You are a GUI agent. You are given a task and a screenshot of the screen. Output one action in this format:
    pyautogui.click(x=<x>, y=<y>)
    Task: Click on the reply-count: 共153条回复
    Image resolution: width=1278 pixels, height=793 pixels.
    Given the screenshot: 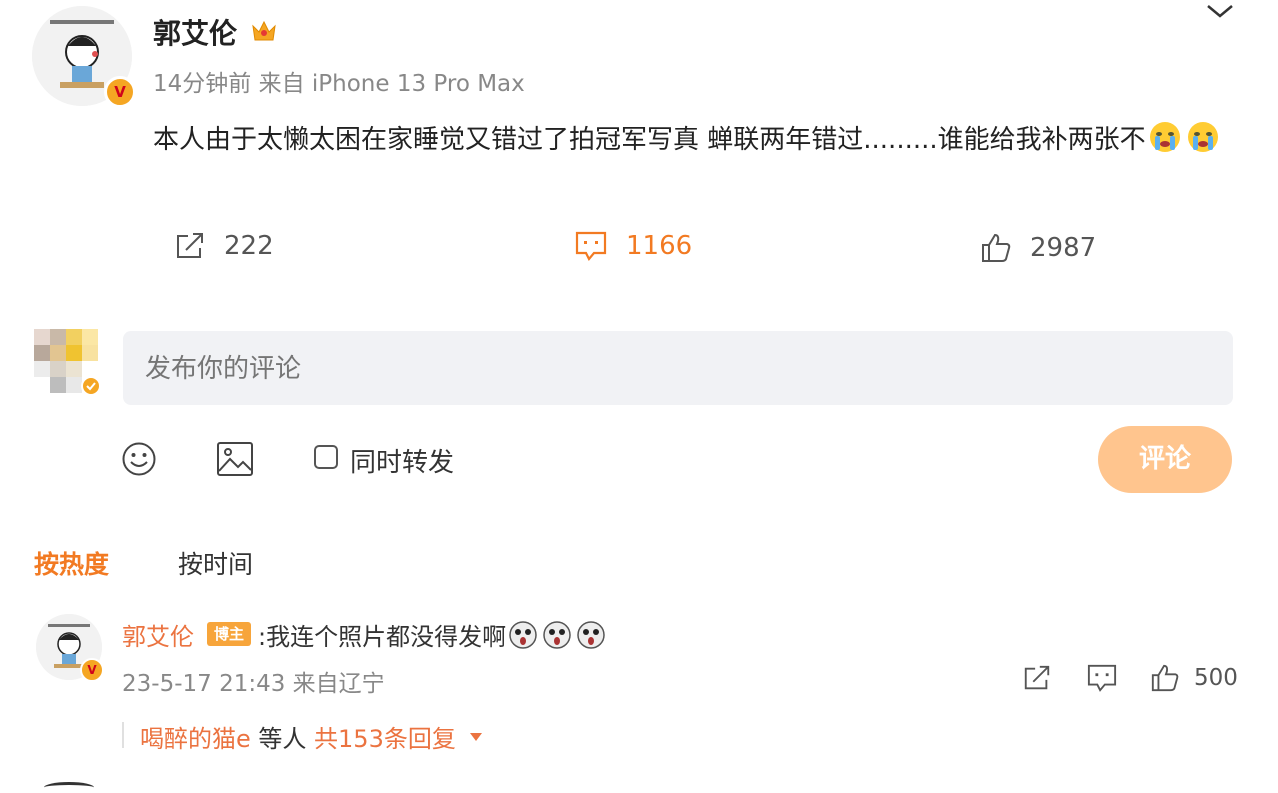 What is the action you would take?
    pyautogui.click(x=385, y=736)
    